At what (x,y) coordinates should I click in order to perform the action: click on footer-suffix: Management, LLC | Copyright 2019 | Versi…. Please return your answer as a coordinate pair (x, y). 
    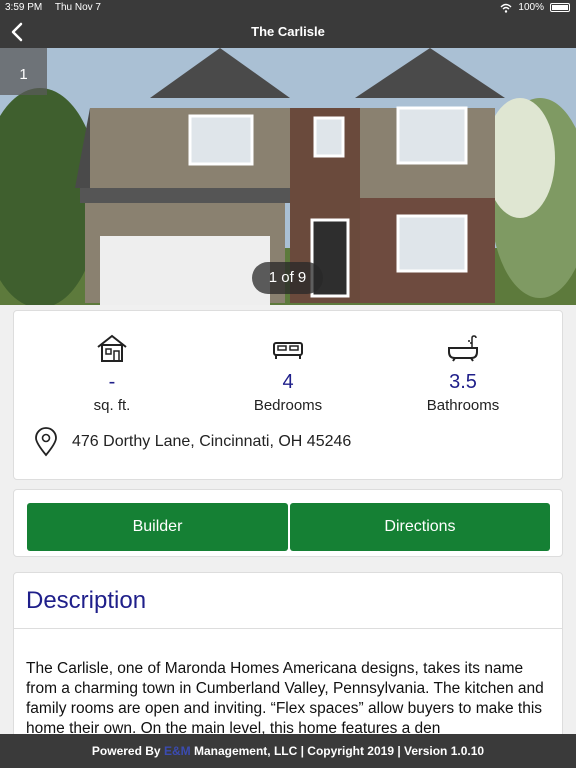
    Looking at the image, I should click on (337, 751).